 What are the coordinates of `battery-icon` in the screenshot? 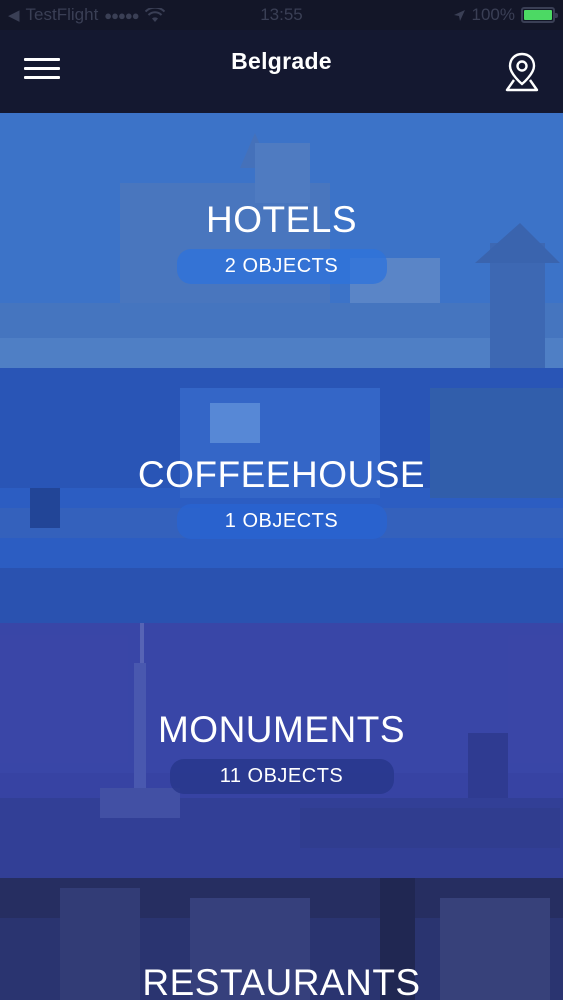 It's located at (539, 15).